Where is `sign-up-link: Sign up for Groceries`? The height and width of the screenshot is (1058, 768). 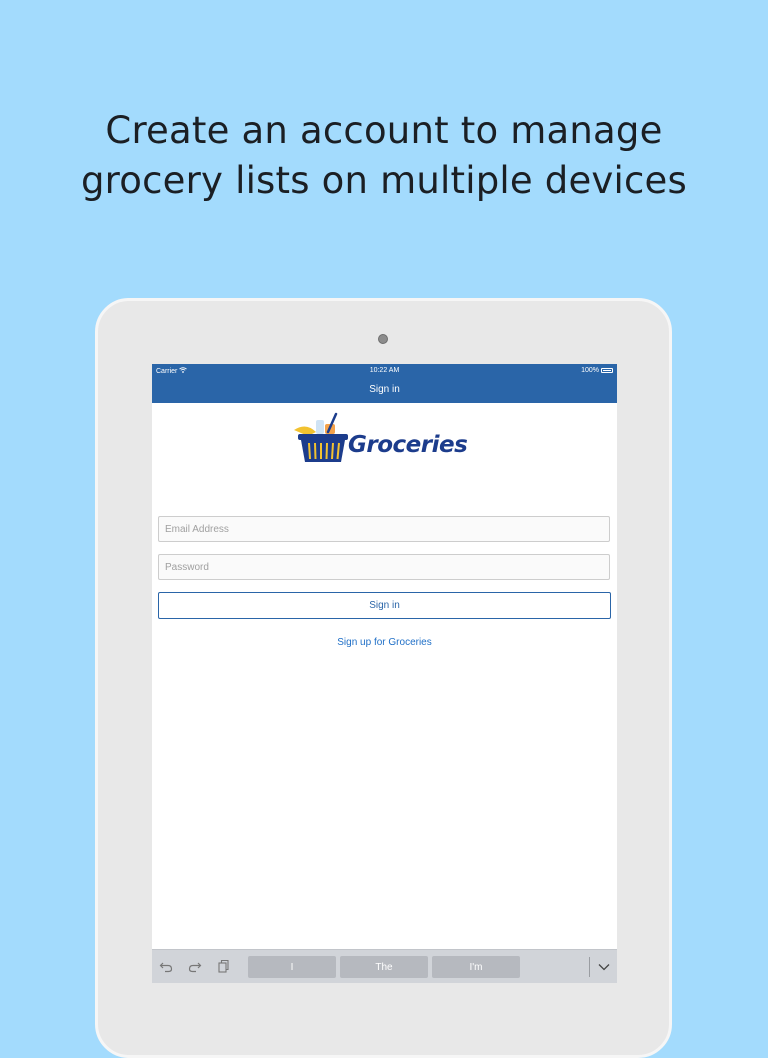
sign-up-link: Sign up for Groceries is located at coordinates (384, 642).